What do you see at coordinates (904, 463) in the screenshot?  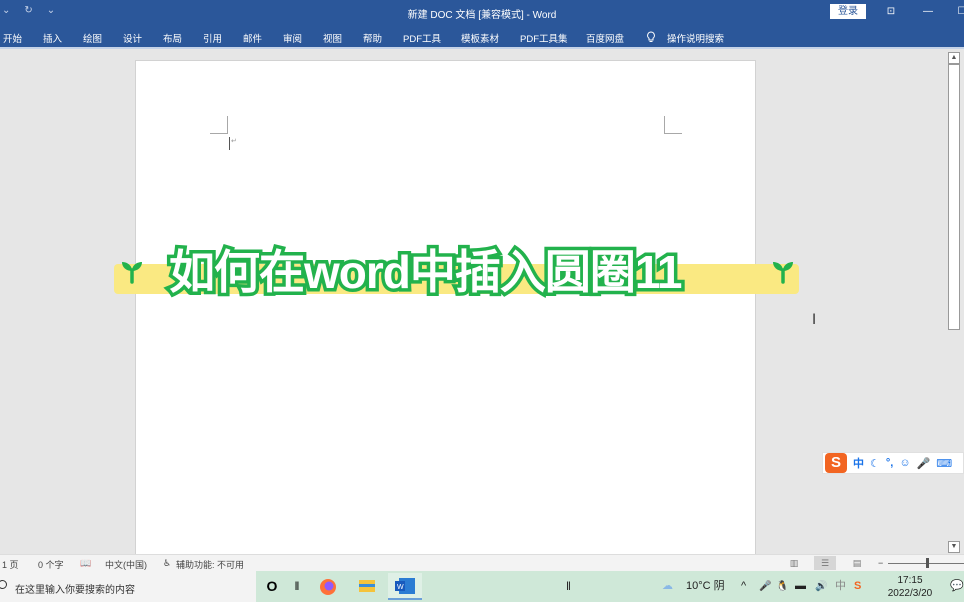 I see `ime-emoji-icon: ☺` at bounding box center [904, 463].